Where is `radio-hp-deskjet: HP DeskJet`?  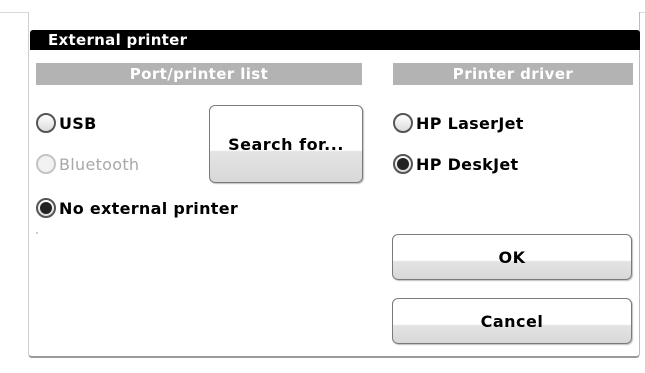 radio-hp-deskjet: HP DeskJet is located at coordinates (455, 164).